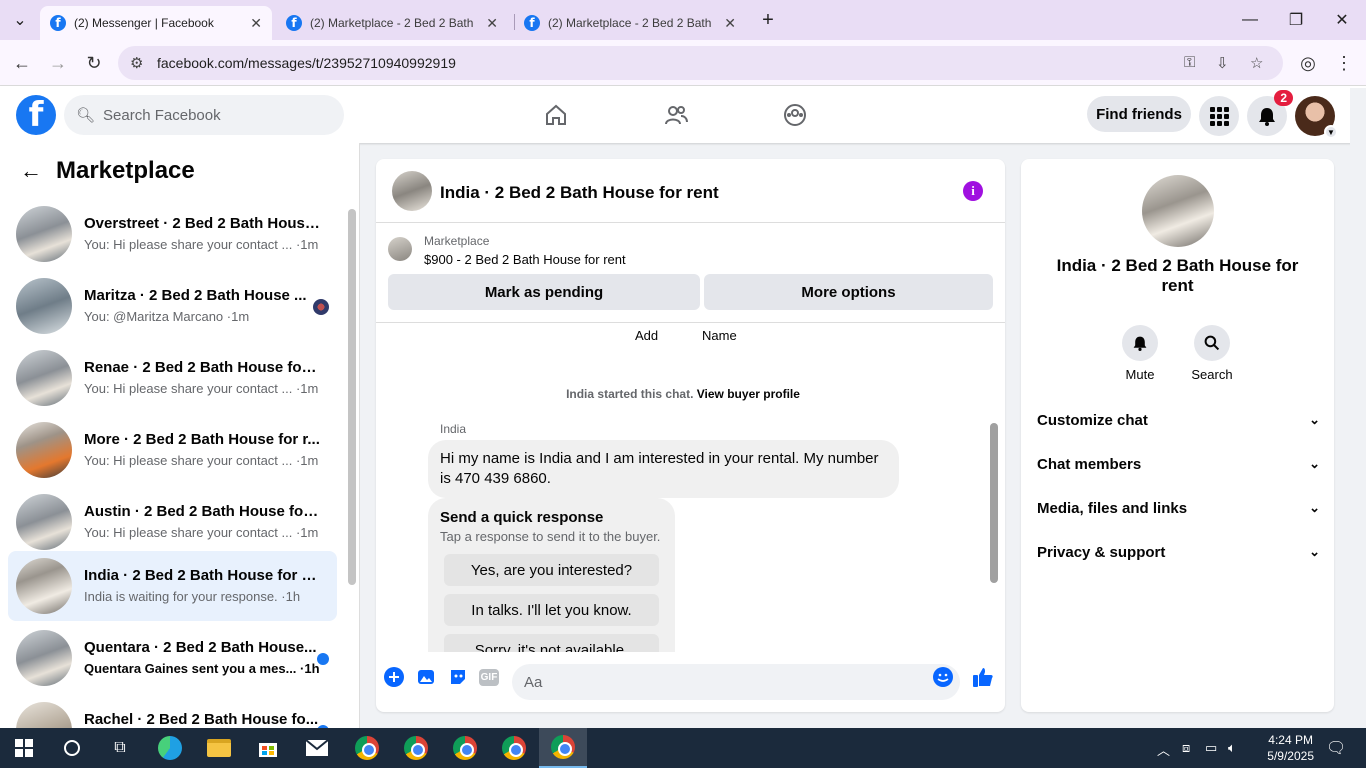 This screenshot has height=768, width=1366. Describe the element at coordinates (1139, 114) in the screenshot. I see `find-friends-button: Find friends` at that location.